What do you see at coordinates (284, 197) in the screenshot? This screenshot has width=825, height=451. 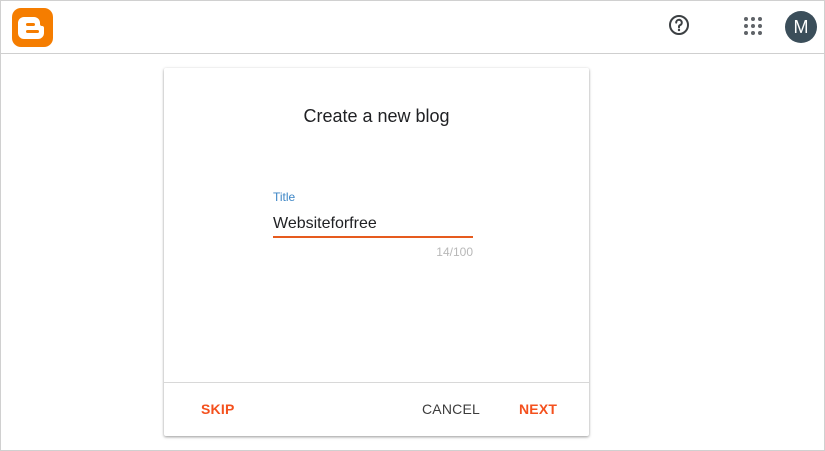 I see `title-field-label: Title` at bounding box center [284, 197].